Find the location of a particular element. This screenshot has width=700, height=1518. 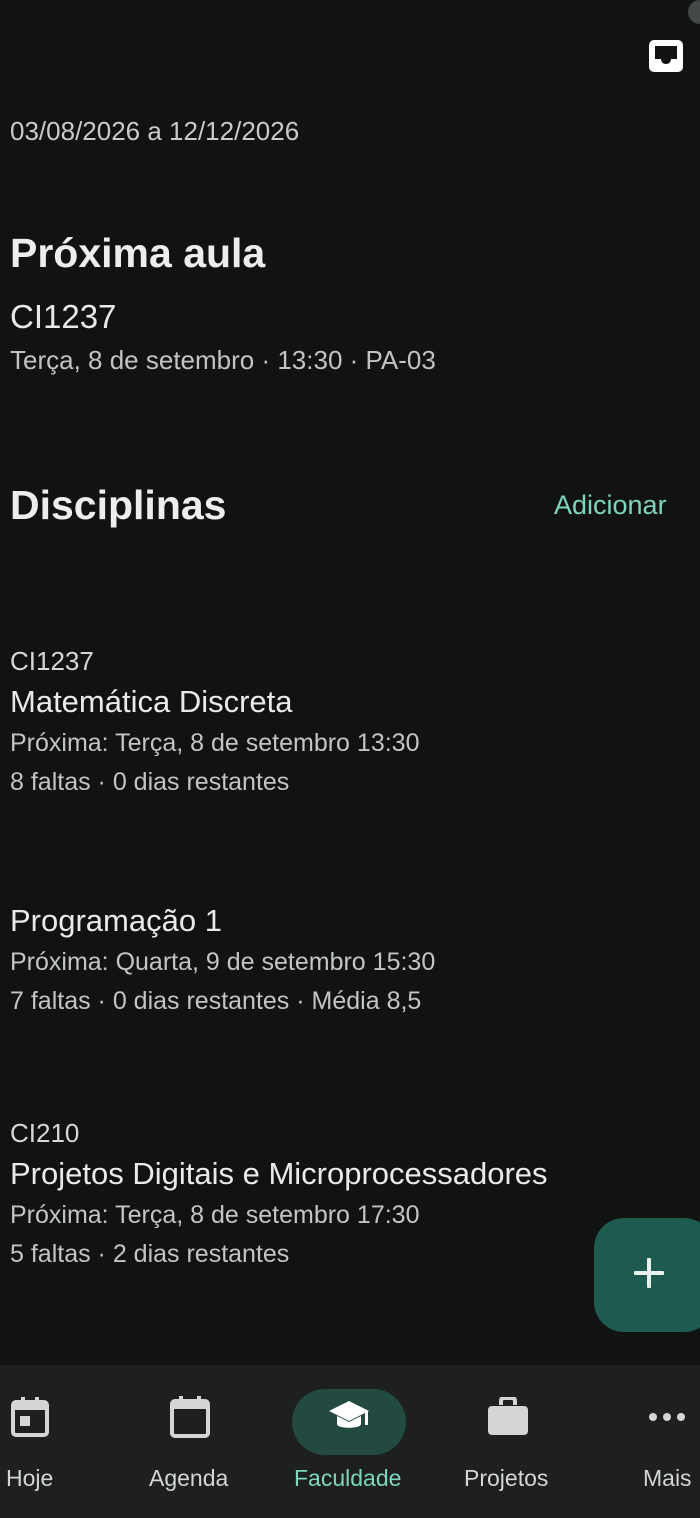

graduation-cap-icon is located at coordinates (349, 1417).